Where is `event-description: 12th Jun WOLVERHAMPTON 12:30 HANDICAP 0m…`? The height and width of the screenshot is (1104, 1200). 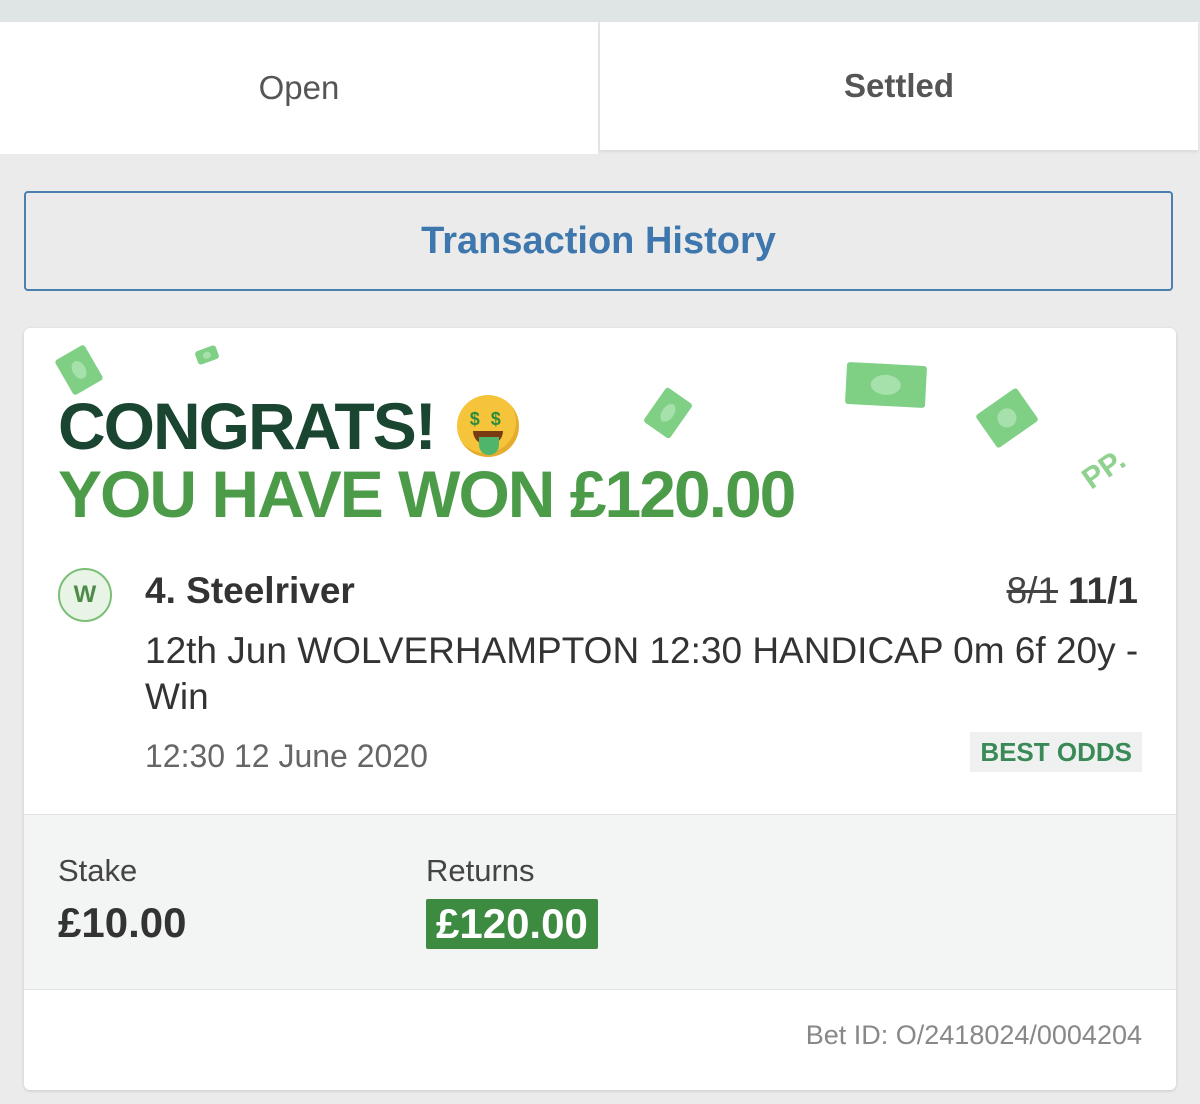
event-description: 12th Jun WOLVERHAMPTON 12:30 HANDICAP 0m… is located at coordinates (642, 673).